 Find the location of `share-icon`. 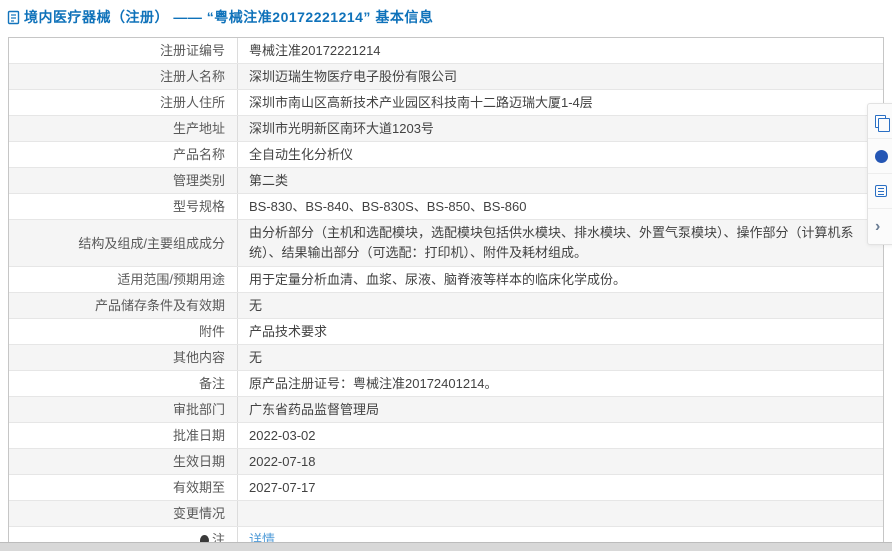

share-icon is located at coordinates (881, 191).